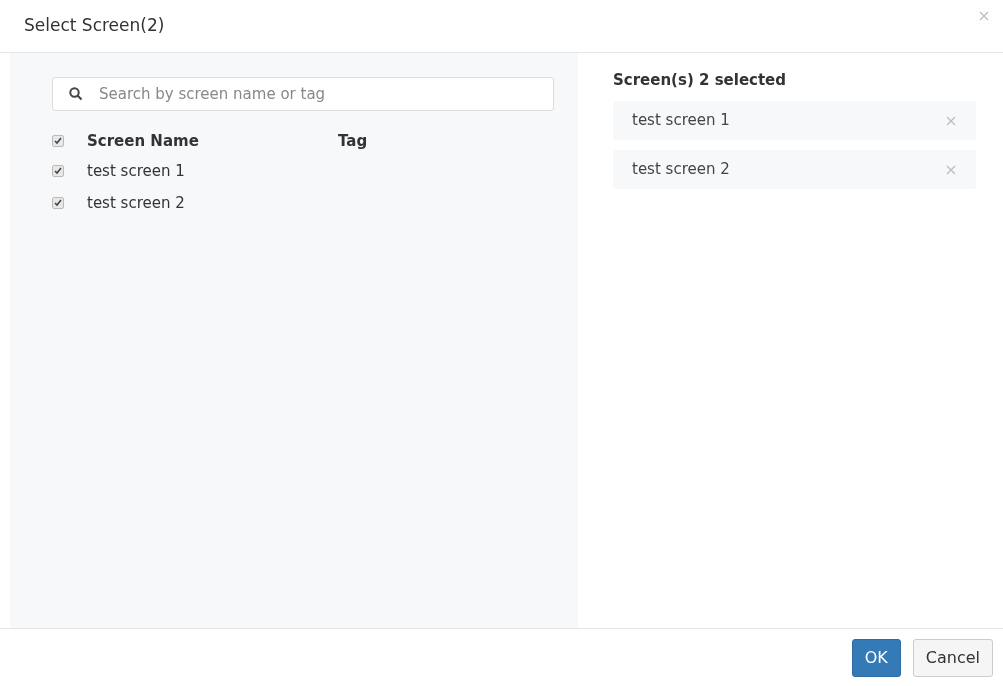  What do you see at coordinates (136, 203) in the screenshot?
I see `screen-name-cell-text: test screen 2` at bounding box center [136, 203].